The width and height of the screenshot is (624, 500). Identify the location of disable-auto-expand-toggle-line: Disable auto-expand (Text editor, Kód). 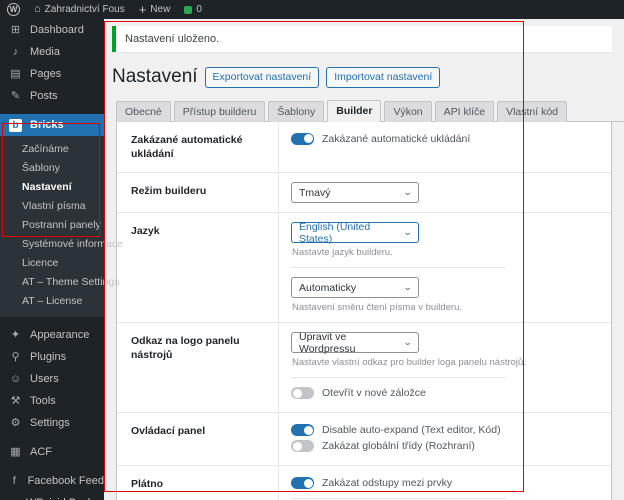
(445, 430).